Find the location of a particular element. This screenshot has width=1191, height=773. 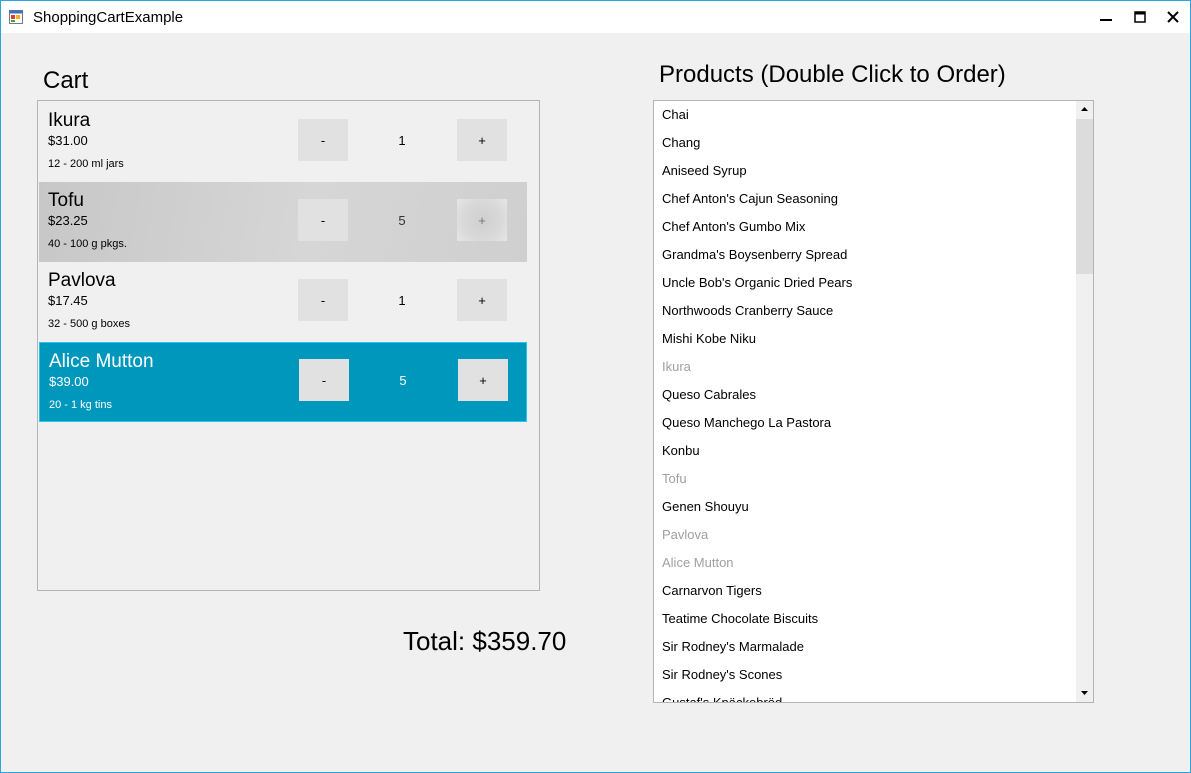

cart-item: Ikura $31.00 12 - 200 ml jars - 1 + is located at coordinates (283, 142).